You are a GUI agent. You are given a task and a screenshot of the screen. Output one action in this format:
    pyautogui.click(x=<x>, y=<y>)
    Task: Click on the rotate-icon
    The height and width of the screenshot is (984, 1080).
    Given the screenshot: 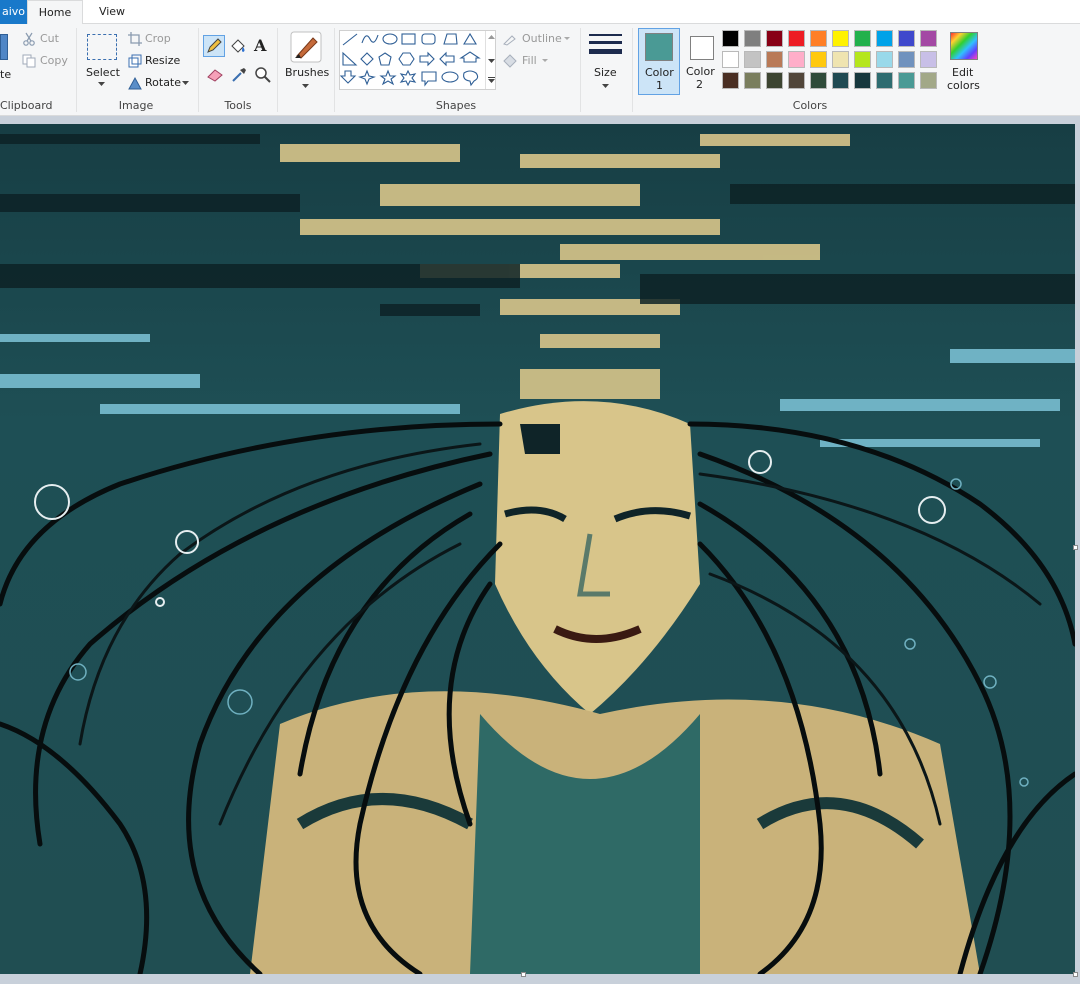 What is the action you would take?
    pyautogui.click(x=135, y=83)
    